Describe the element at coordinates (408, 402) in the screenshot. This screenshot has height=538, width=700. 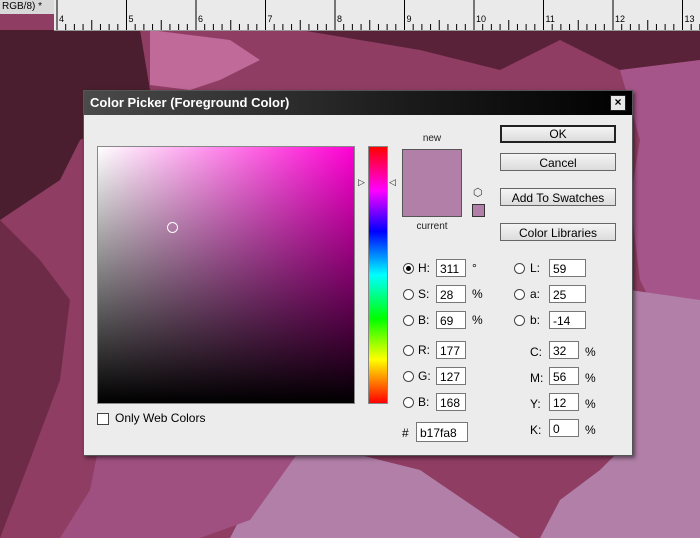
I see `blue-radio` at that location.